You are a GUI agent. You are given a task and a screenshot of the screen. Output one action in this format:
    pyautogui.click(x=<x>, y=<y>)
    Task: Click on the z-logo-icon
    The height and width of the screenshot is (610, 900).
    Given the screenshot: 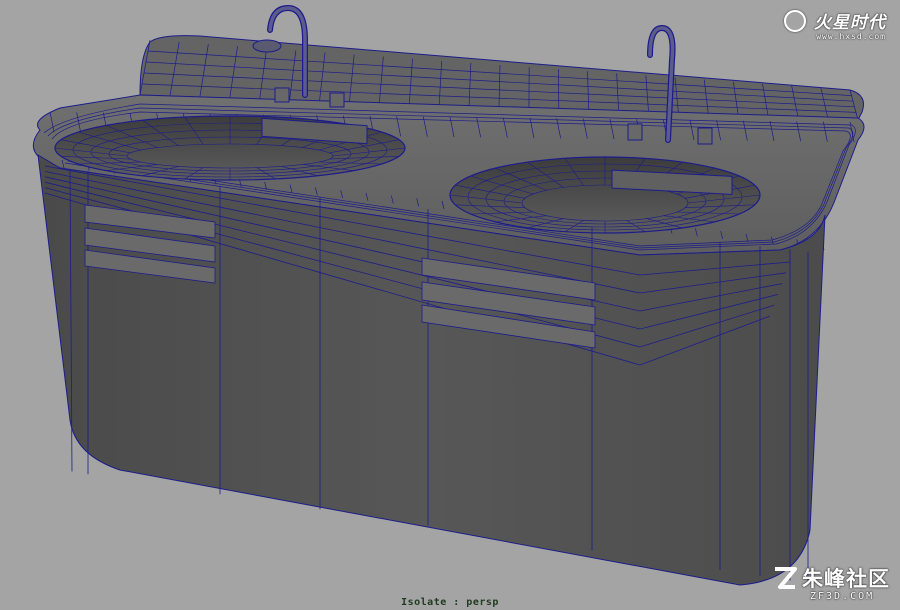 What is the action you would take?
    pyautogui.click(x=786, y=578)
    